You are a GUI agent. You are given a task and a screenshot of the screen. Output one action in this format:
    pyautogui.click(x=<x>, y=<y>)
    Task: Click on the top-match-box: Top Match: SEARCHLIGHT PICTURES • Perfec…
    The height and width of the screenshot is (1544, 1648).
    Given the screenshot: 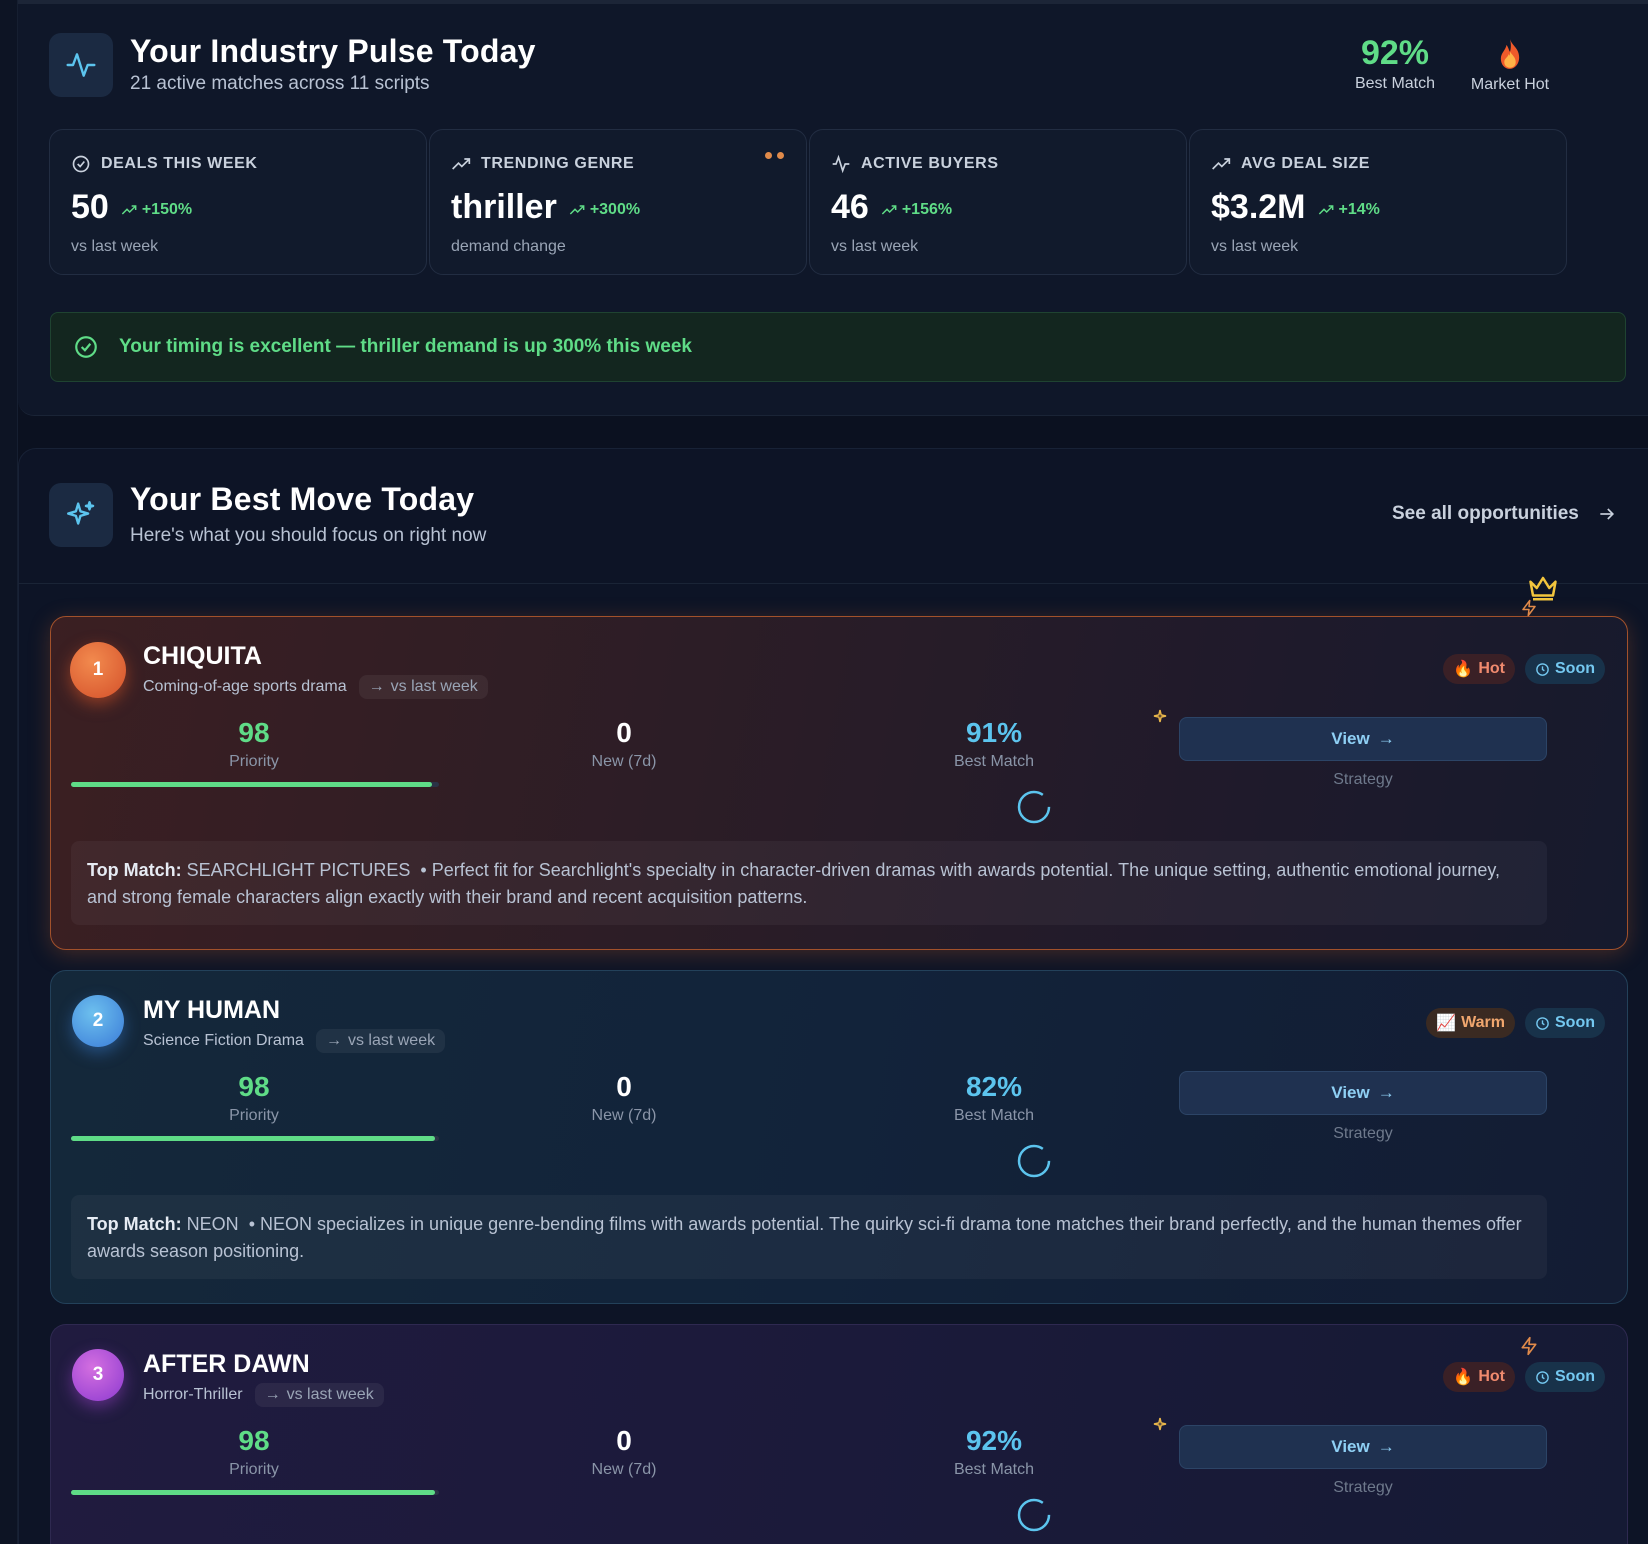 What is the action you would take?
    pyautogui.click(x=809, y=883)
    